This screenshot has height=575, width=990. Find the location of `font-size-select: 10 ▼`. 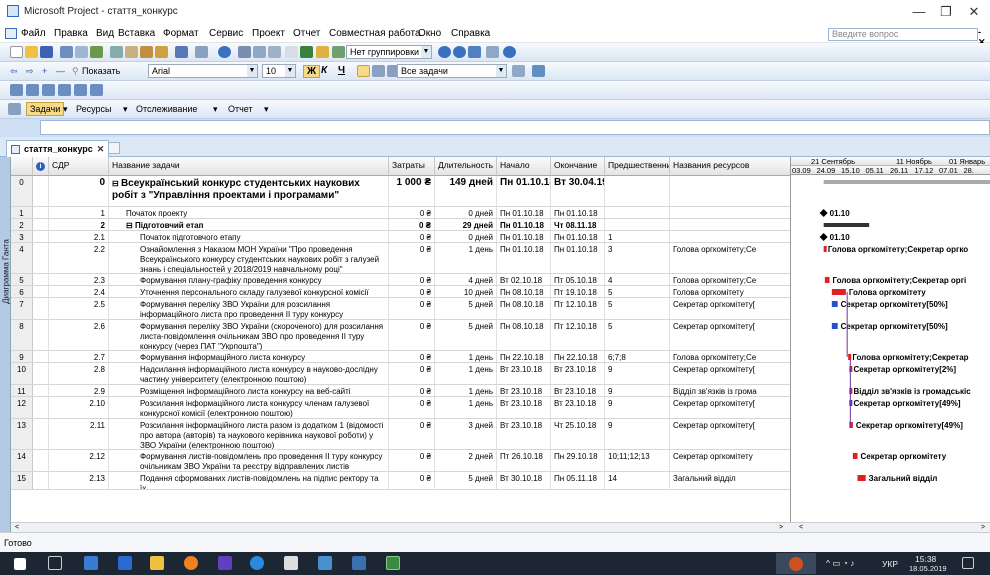

font-size-select: 10 ▼ is located at coordinates (279, 71).